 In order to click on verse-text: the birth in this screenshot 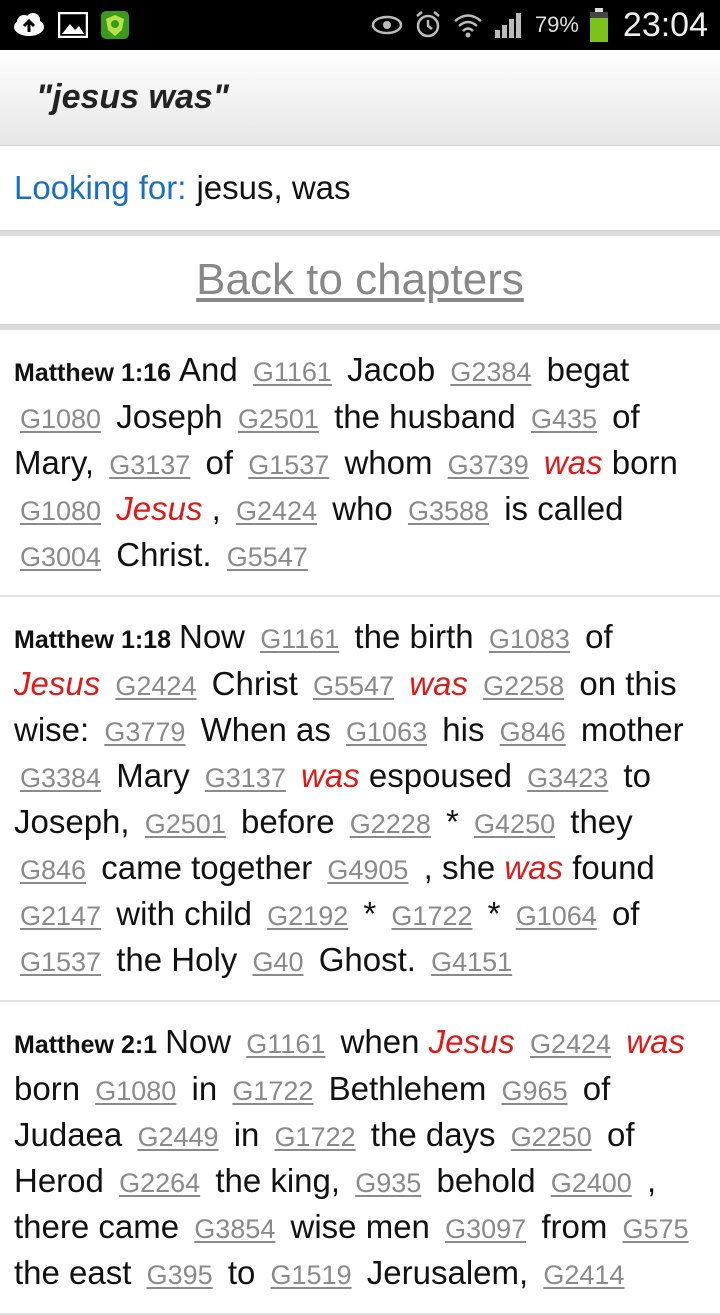, I will do `click(414, 636)`.